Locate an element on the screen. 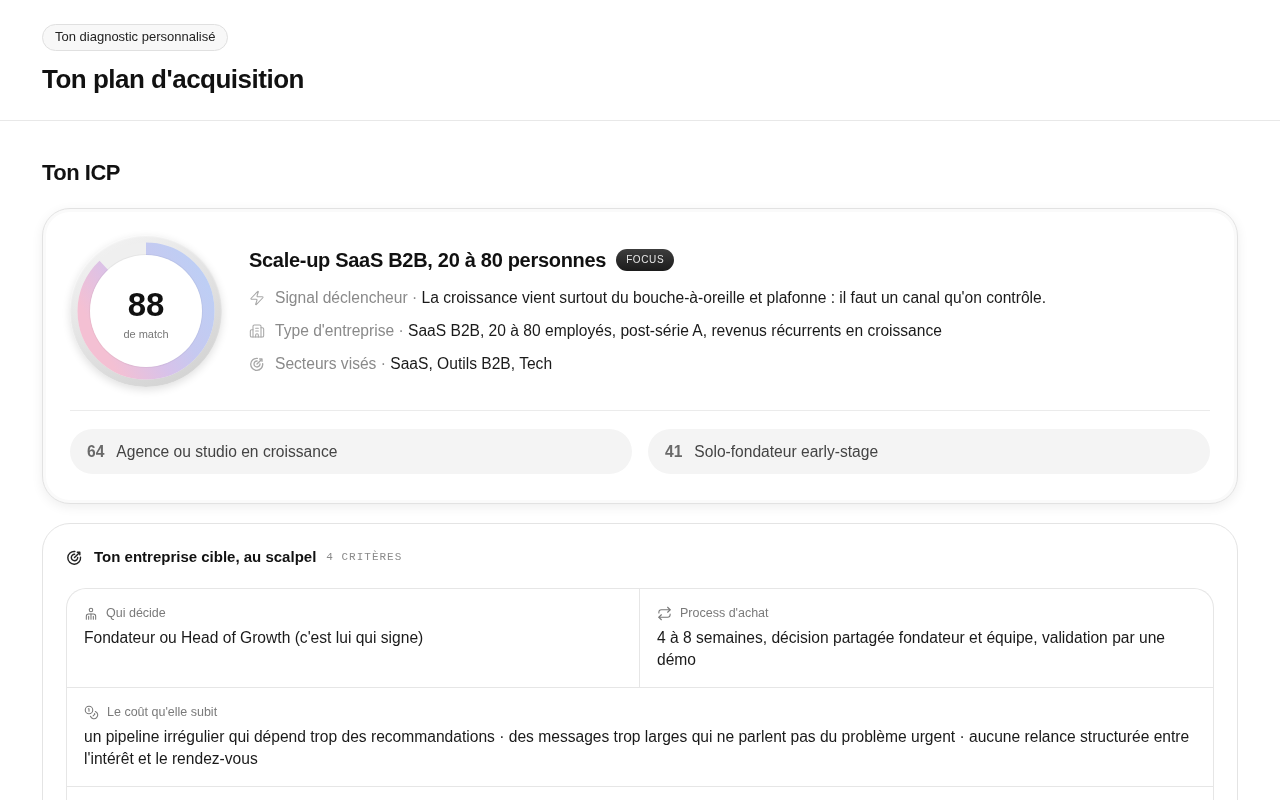 The height and width of the screenshot is (800, 1280). criterion-label: Le coût qu'elle subit is located at coordinates (162, 712).